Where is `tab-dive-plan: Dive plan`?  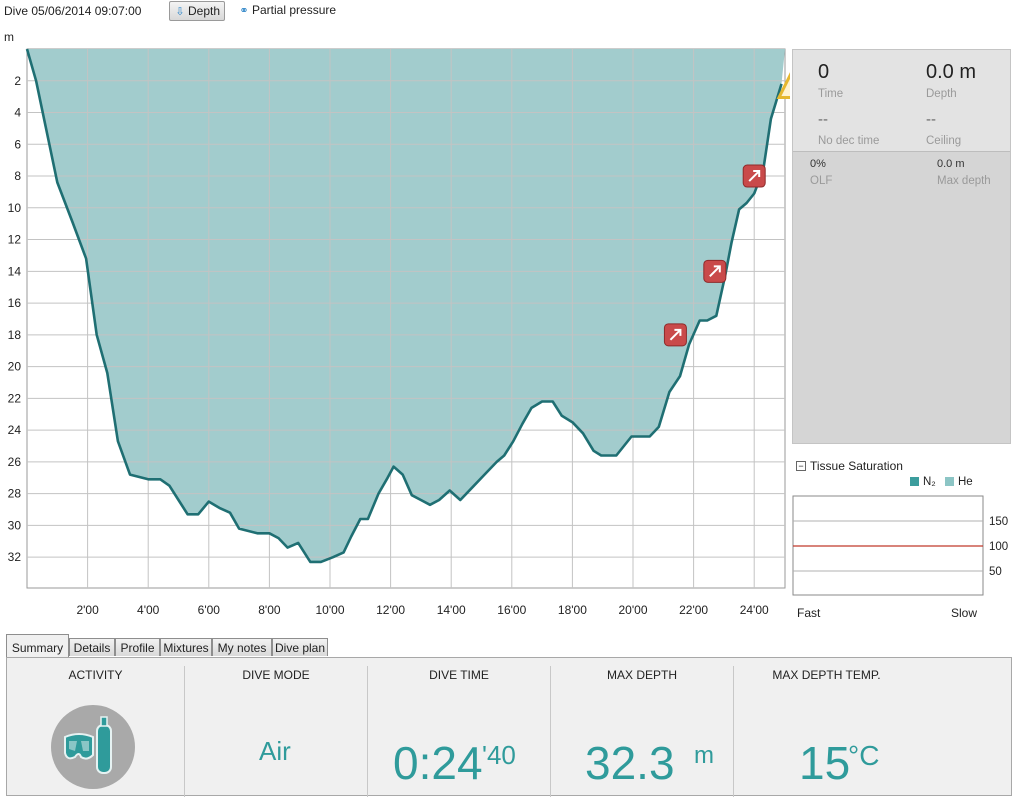 tab-dive-plan: Dive plan is located at coordinates (300, 647).